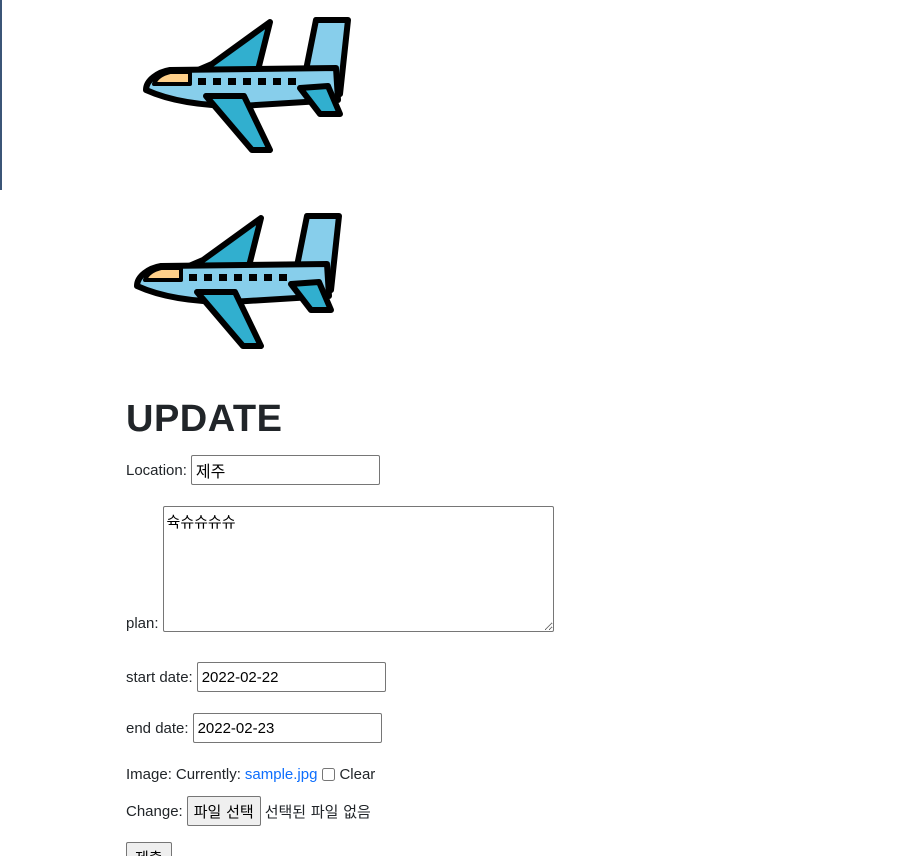  I want to click on plan-textarea: 슉슈슈슈슈, so click(358, 569).